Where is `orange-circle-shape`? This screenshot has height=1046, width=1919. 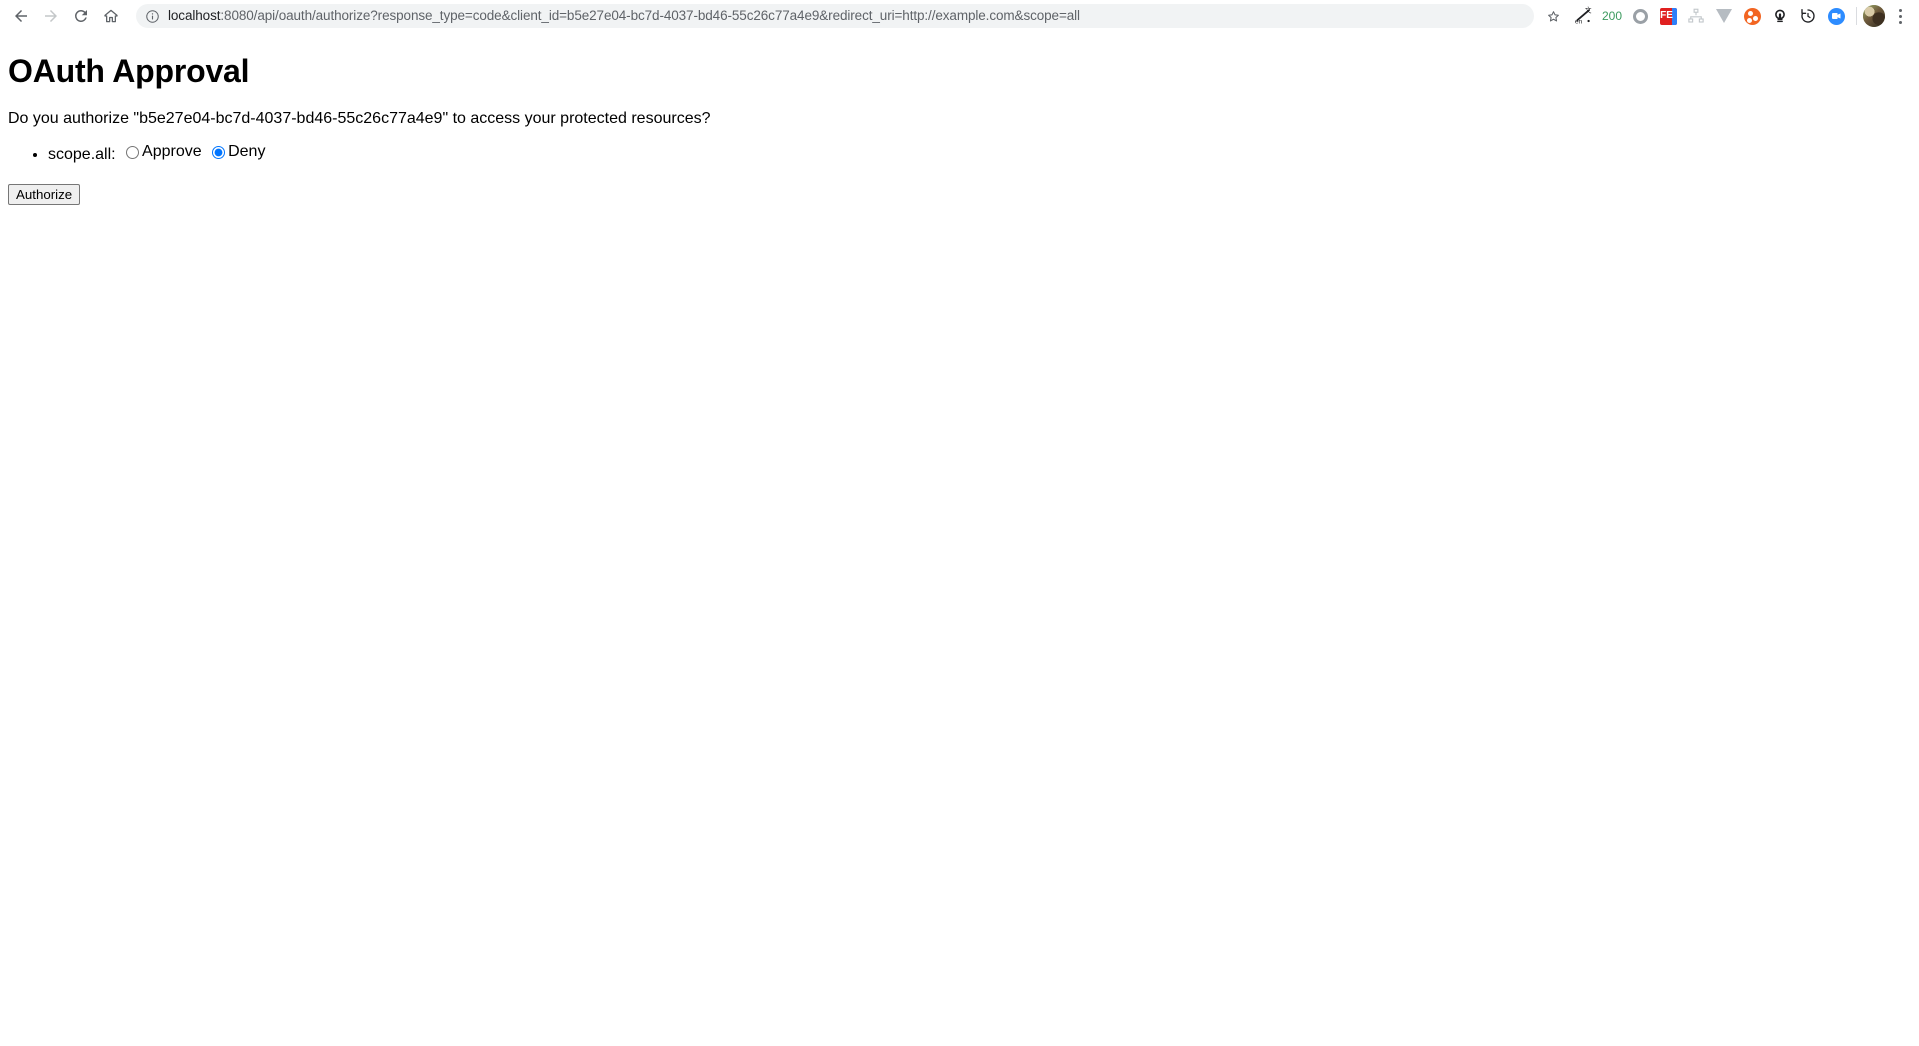
orange-circle-shape is located at coordinates (1752, 16).